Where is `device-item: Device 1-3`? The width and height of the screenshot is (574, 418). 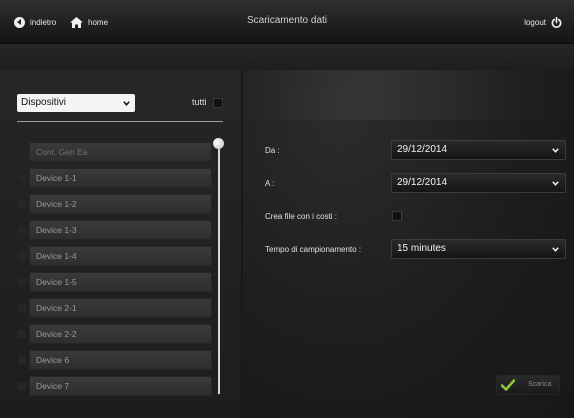 device-item: Device 1-3 is located at coordinates (120, 230).